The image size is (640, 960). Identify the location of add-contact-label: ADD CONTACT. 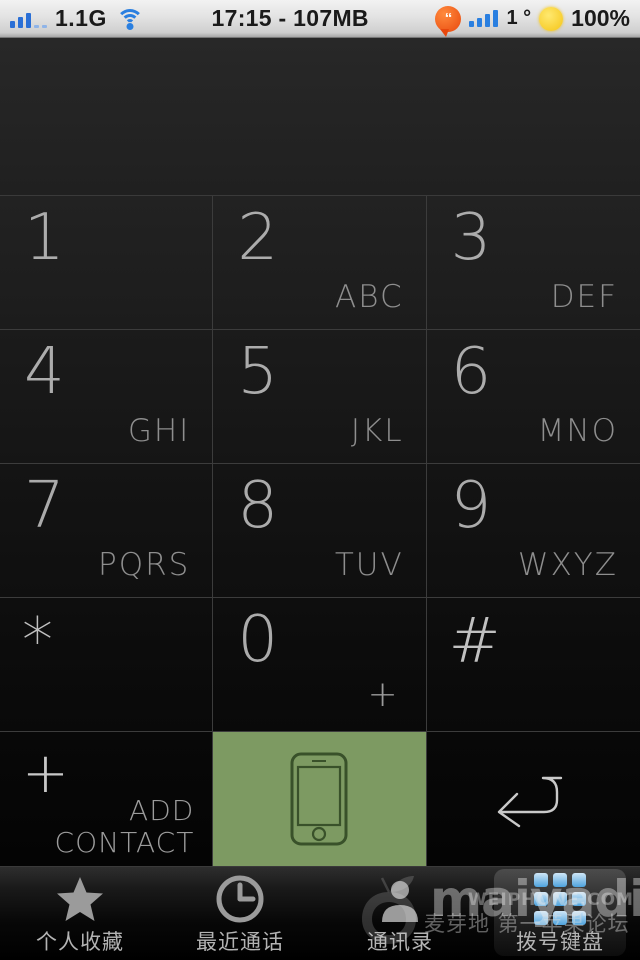
(125, 826).